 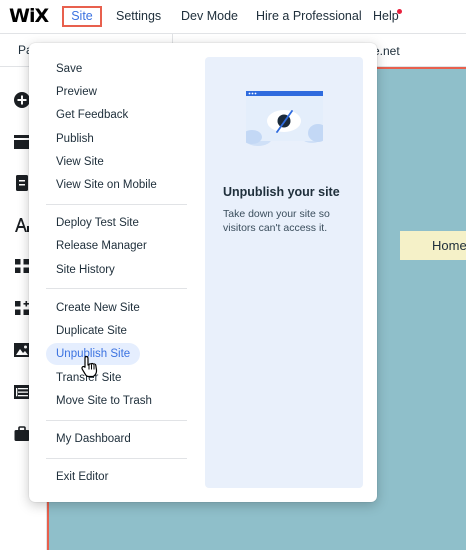 What do you see at coordinates (75, 139) in the screenshot?
I see `menu-item-publish: Publish` at bounding box center [75, 139].